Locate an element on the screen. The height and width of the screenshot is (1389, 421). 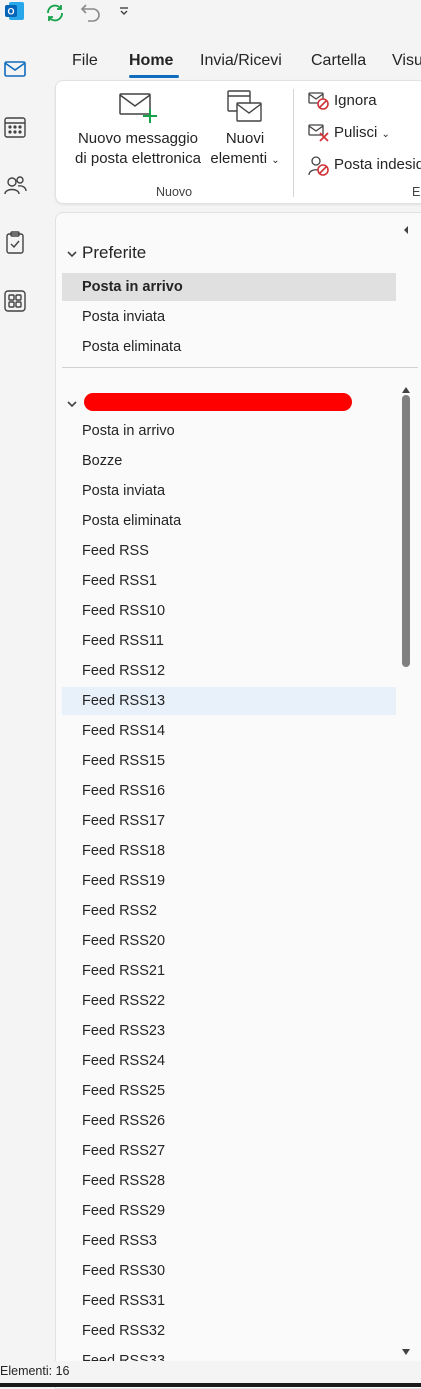
collapse-pane-icon is located at coordinates (406, 232).